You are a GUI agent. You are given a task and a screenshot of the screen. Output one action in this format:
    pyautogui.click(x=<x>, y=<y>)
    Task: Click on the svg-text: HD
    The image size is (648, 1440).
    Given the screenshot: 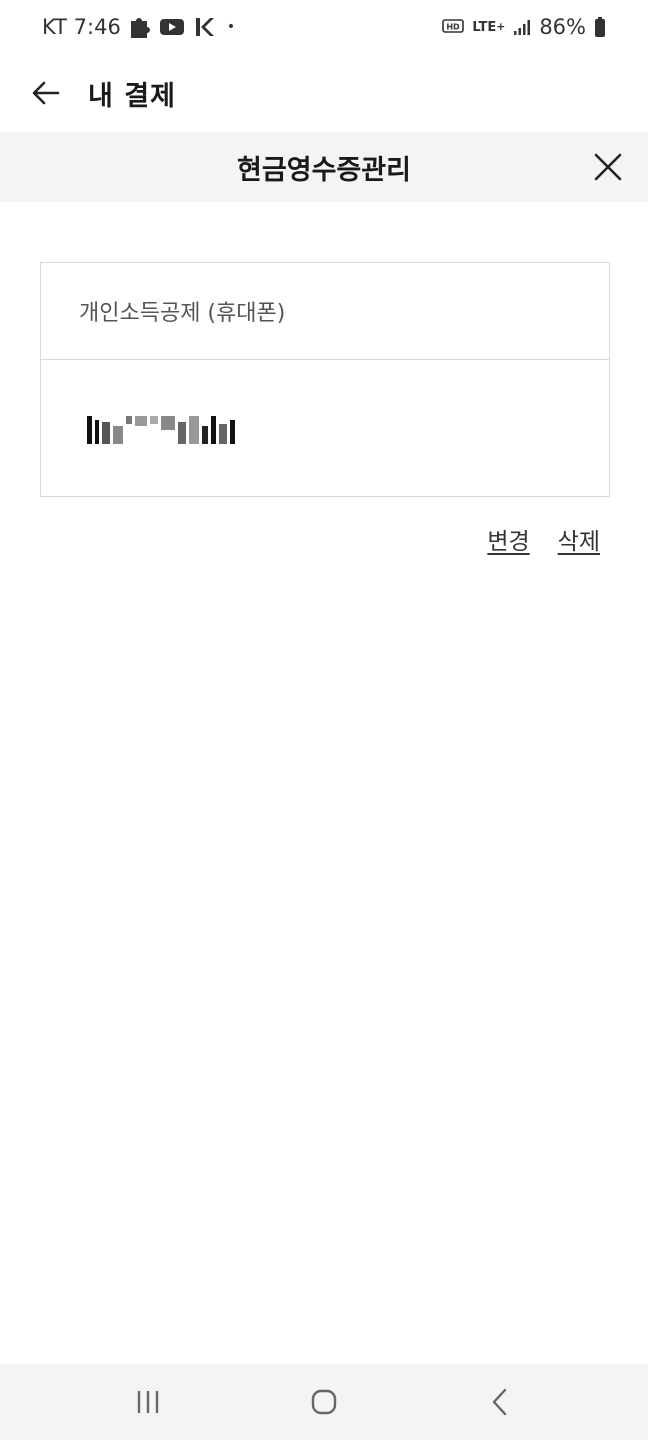 What is the action you would take?
    pyautogui.click(x=454, y=27)
    